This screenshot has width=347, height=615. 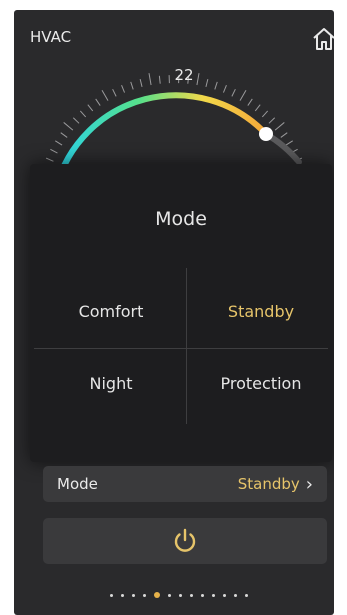 I want to click on grid-divider, so click(x=186, y=346).